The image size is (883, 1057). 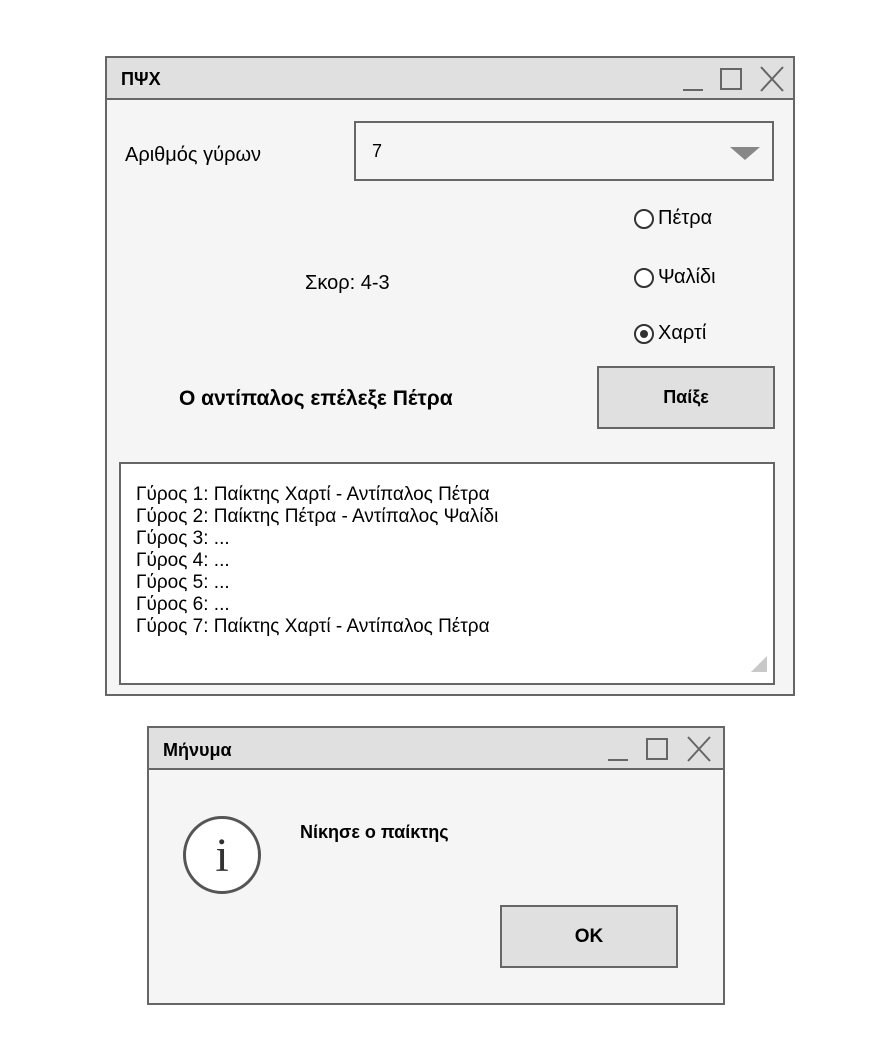 I want to click on ok-button: OK, so click(x=589, y=936).